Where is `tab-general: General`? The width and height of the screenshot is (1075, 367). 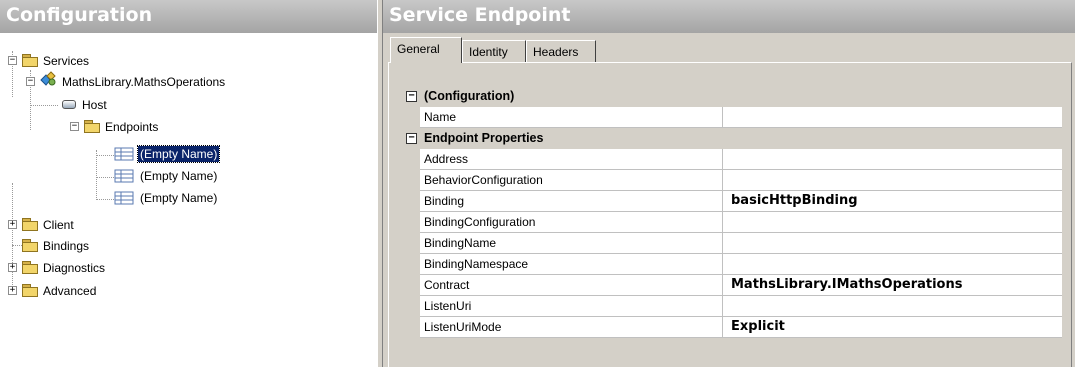
tab-general: General is located at coordinates (426, 50).